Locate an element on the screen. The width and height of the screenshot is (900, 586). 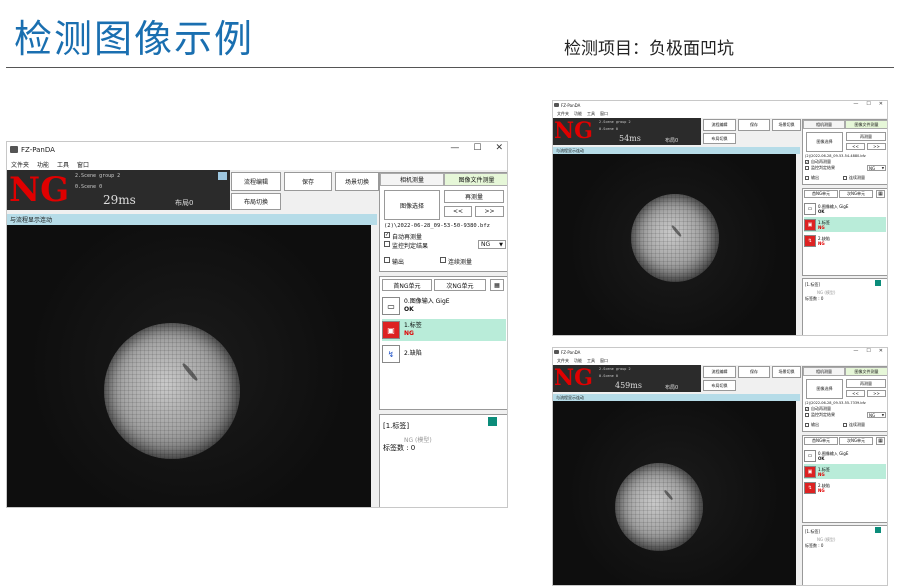
window-title: FZ-PanDA is located at coordinates (38, 150).